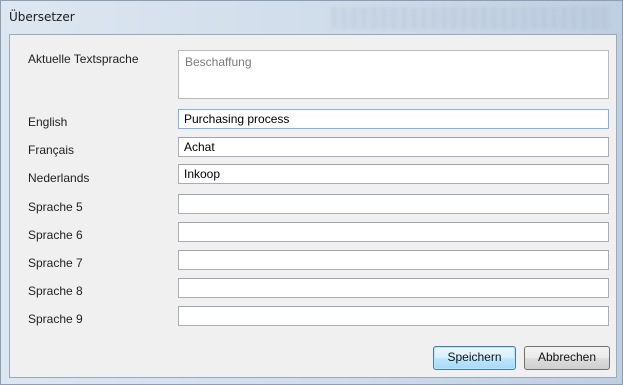 The height and width of the screenshot is (385, 623). Describe the element at coordinates (471, 18) in the screenshot. I see `background-window-ghost` at that location.